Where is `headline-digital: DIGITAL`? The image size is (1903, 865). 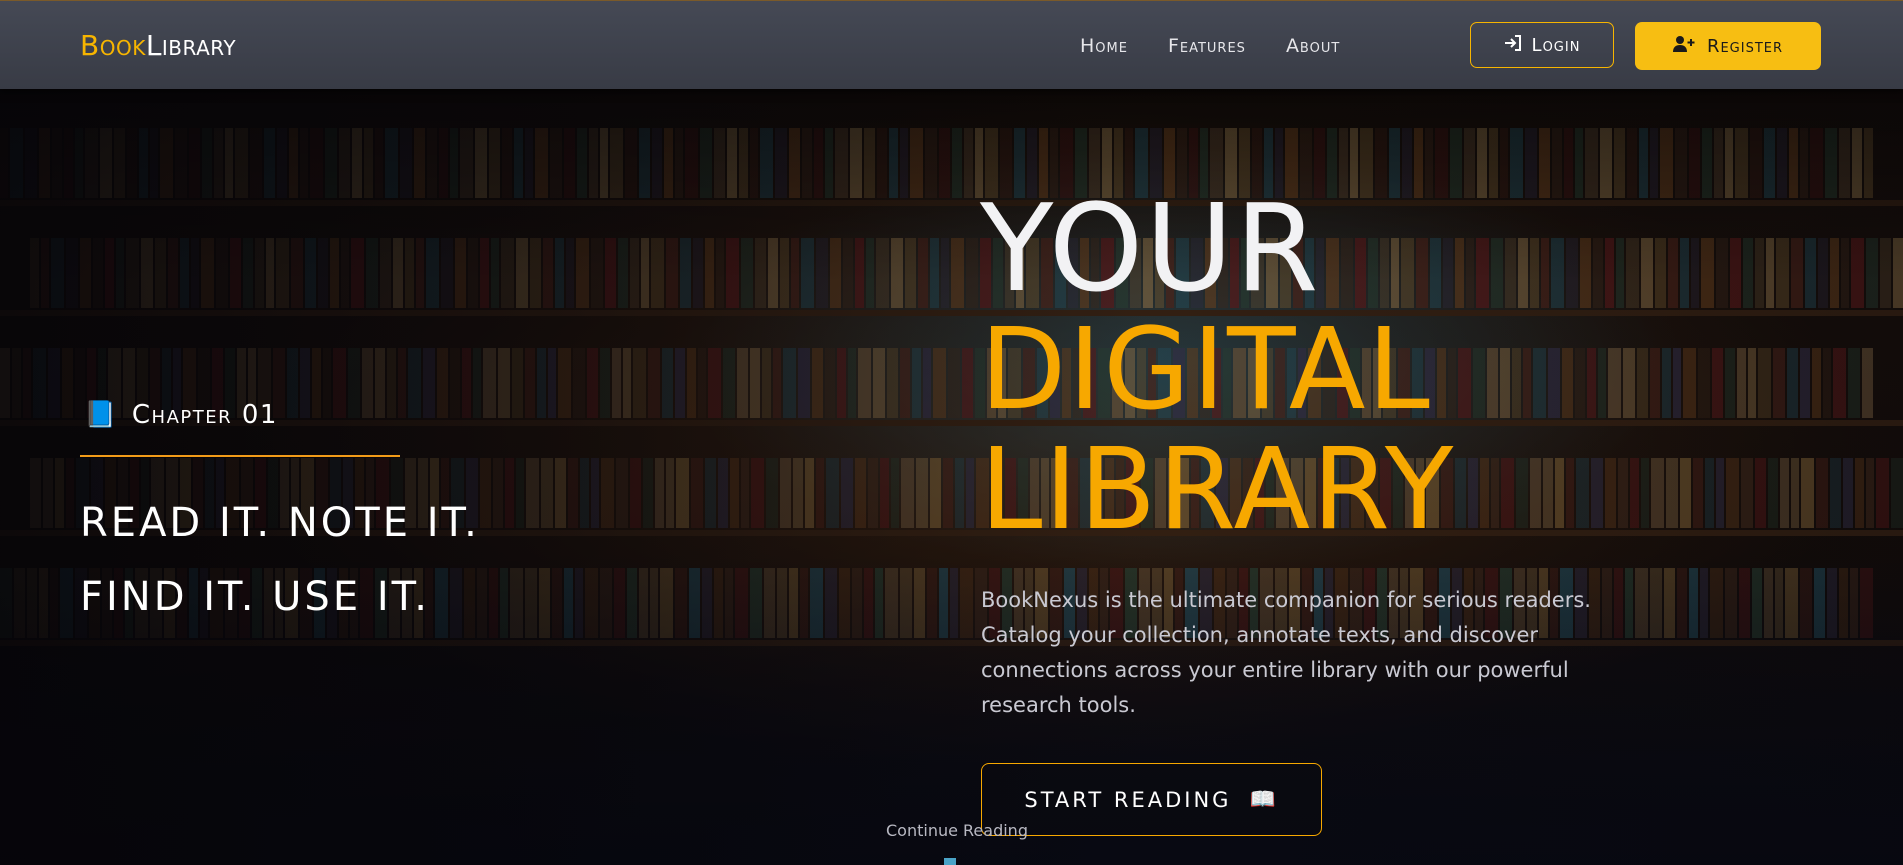 headline-digital: DIGITAL is located at coordinates (1206, 370).